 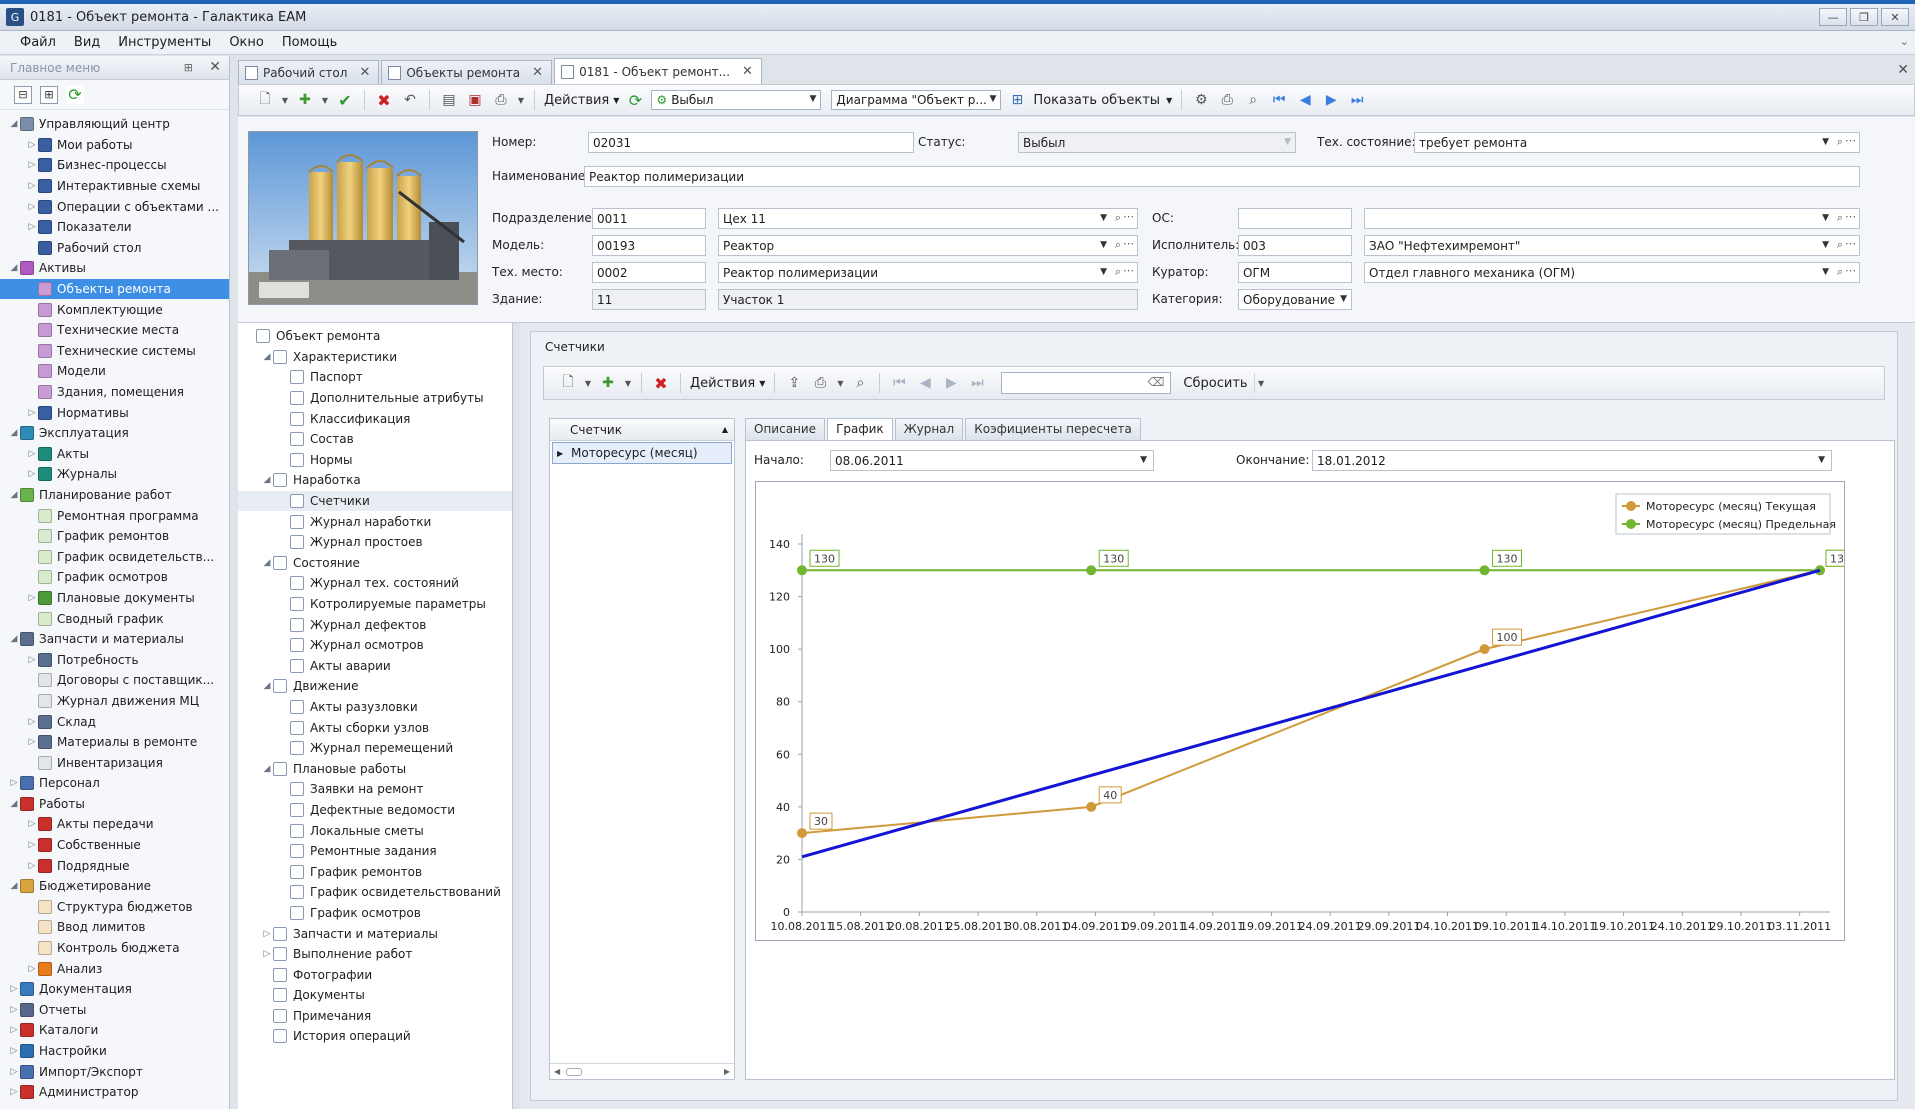 I want to click on pin-icon: ⊞, so click(x=188, y=67).